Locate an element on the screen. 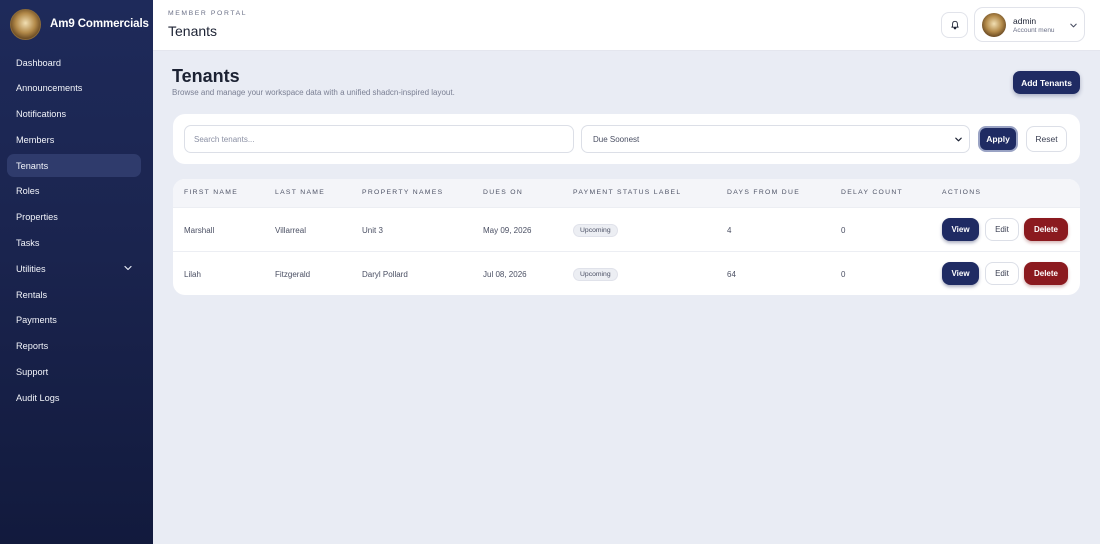 Image resolution: width=1100 pixels, height=544 pixels. column-header: DUES ON is located at coordinates (503, 192).